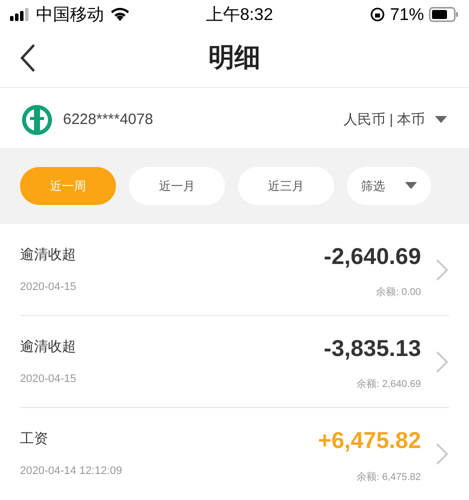 The width and height of the screenshot is (469, 500). What do you see at coordinates (234, 57) in the screenshot?
I see `page-title: 明细` at bounding box center [234, 57].